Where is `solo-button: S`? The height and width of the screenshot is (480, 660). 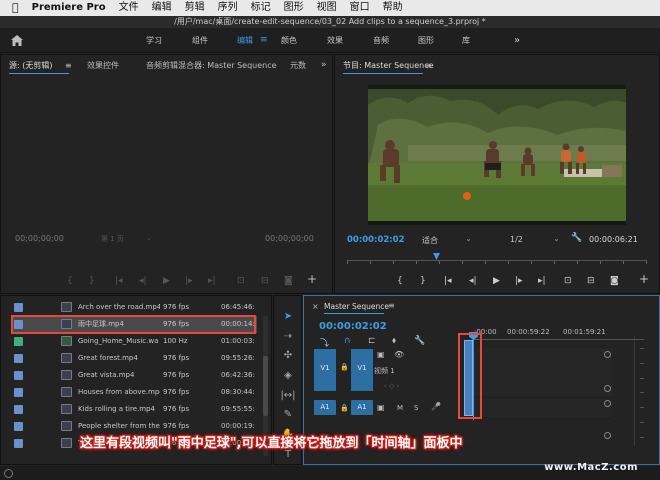 solo-button: S is located at coordinates (416, 408).